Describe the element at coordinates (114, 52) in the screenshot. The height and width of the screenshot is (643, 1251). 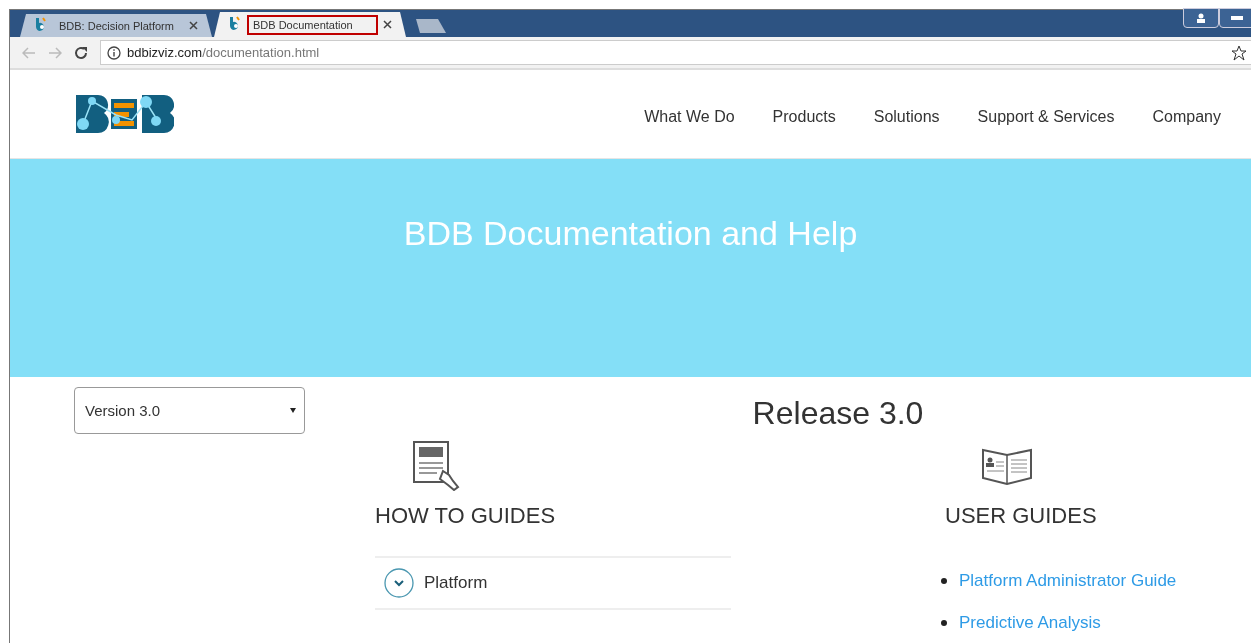
I see `info-icon` at that location.